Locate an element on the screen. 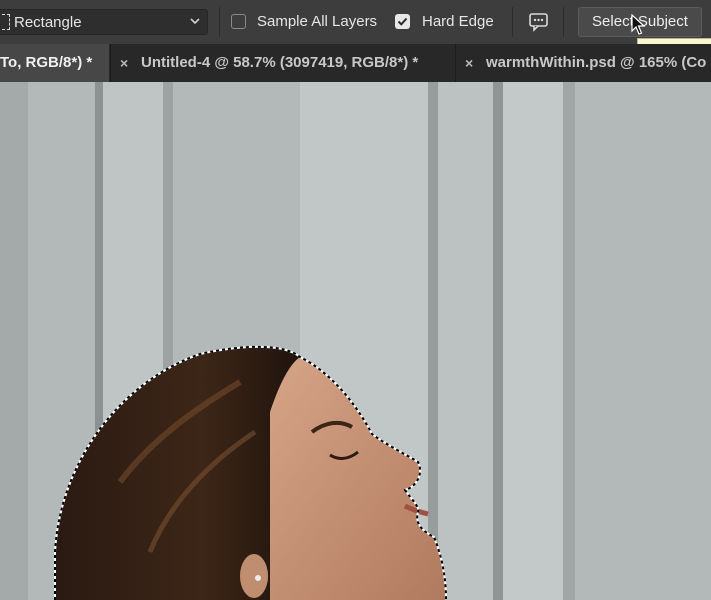  chevron-down-icon is located at coordinates (195, 21).